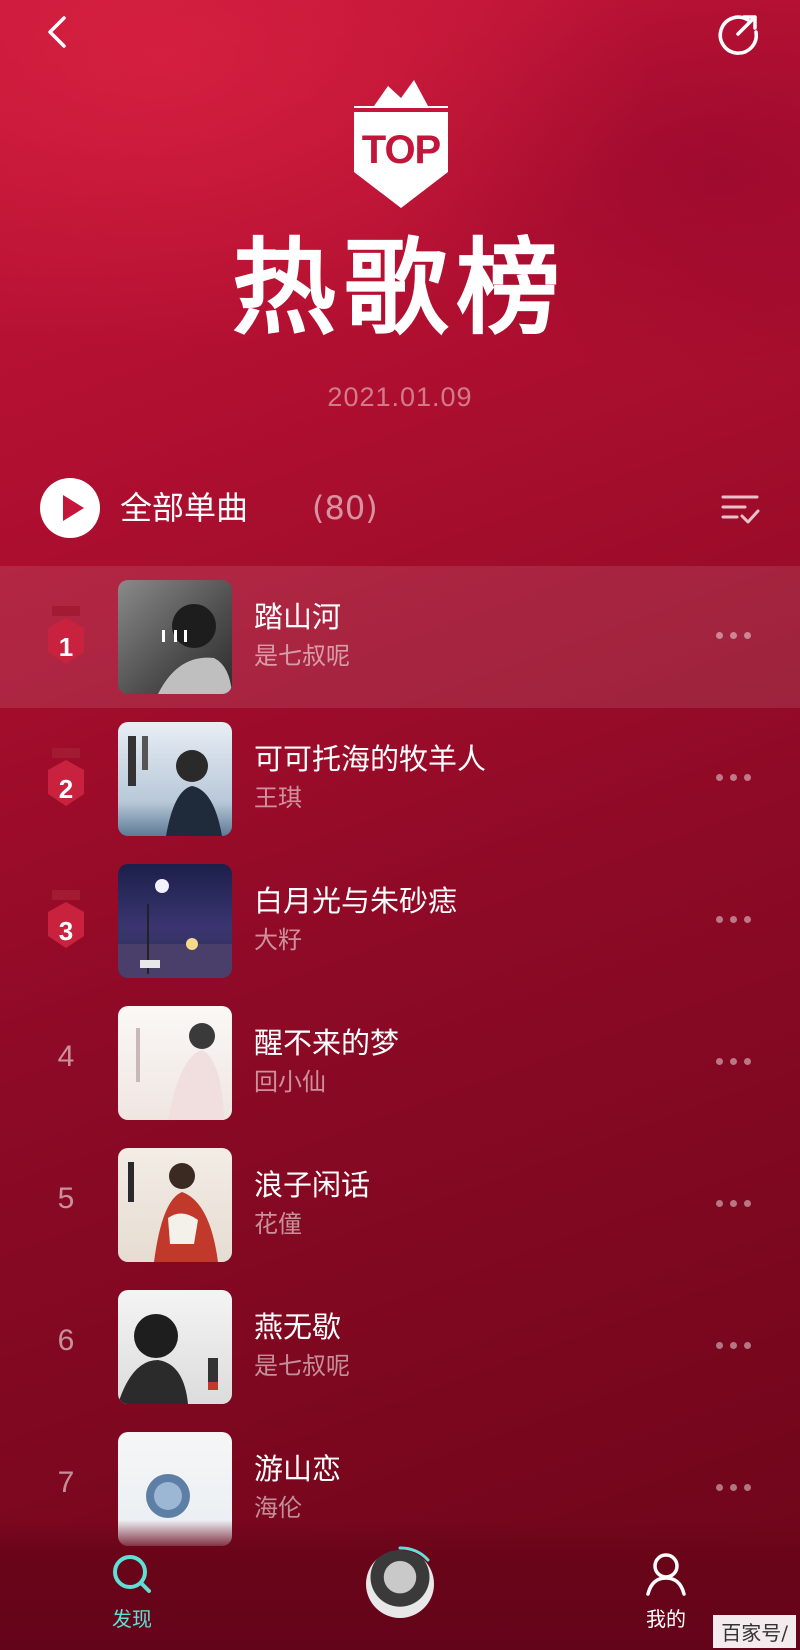  I want to click on top-badge: TOP, so click(401, 146).